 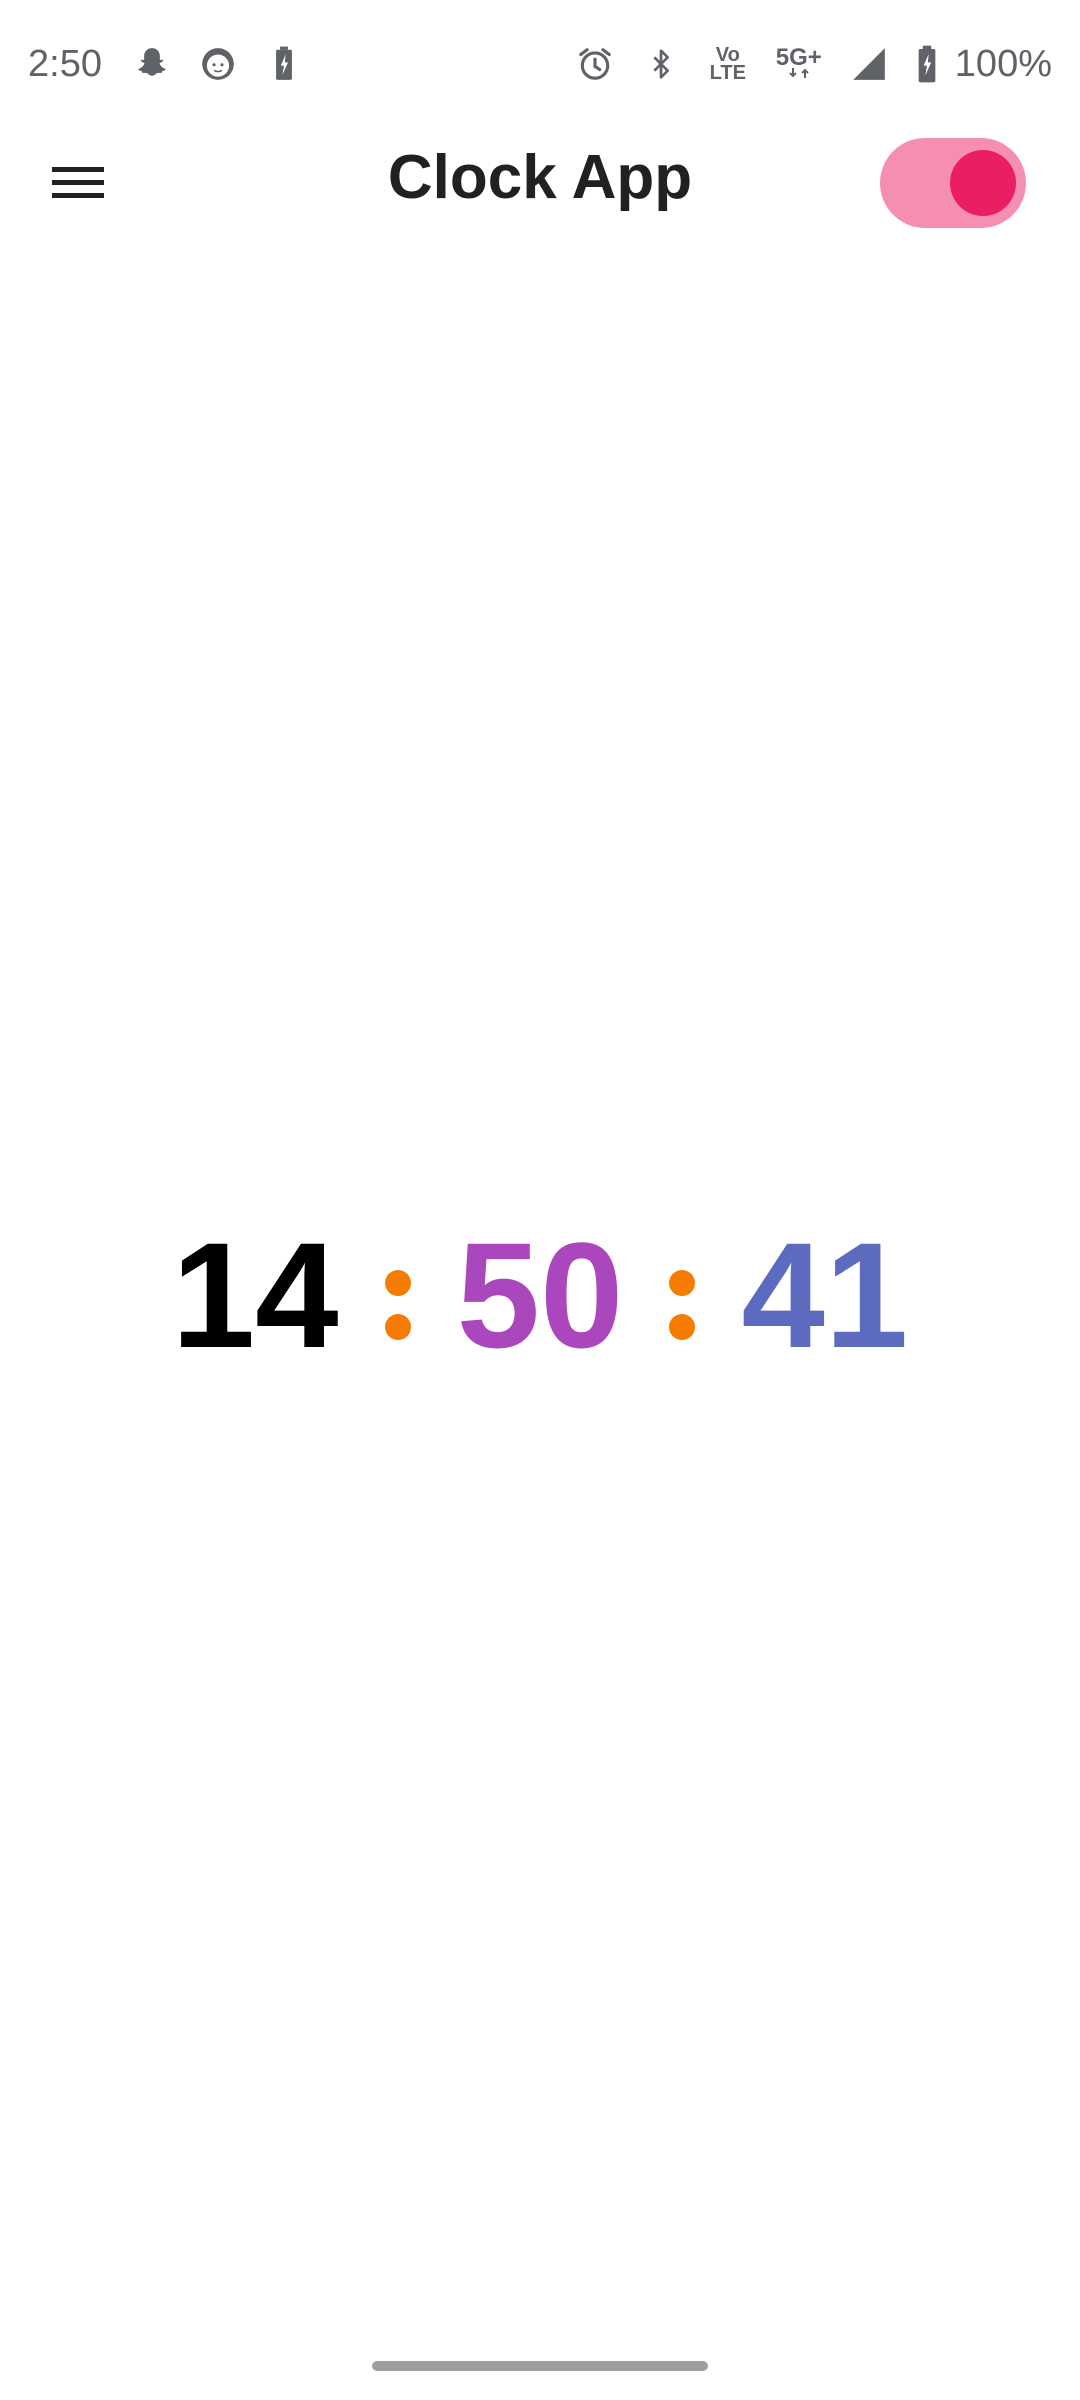 I want to click on network-label: 5G+, so click(x=798, y=57).